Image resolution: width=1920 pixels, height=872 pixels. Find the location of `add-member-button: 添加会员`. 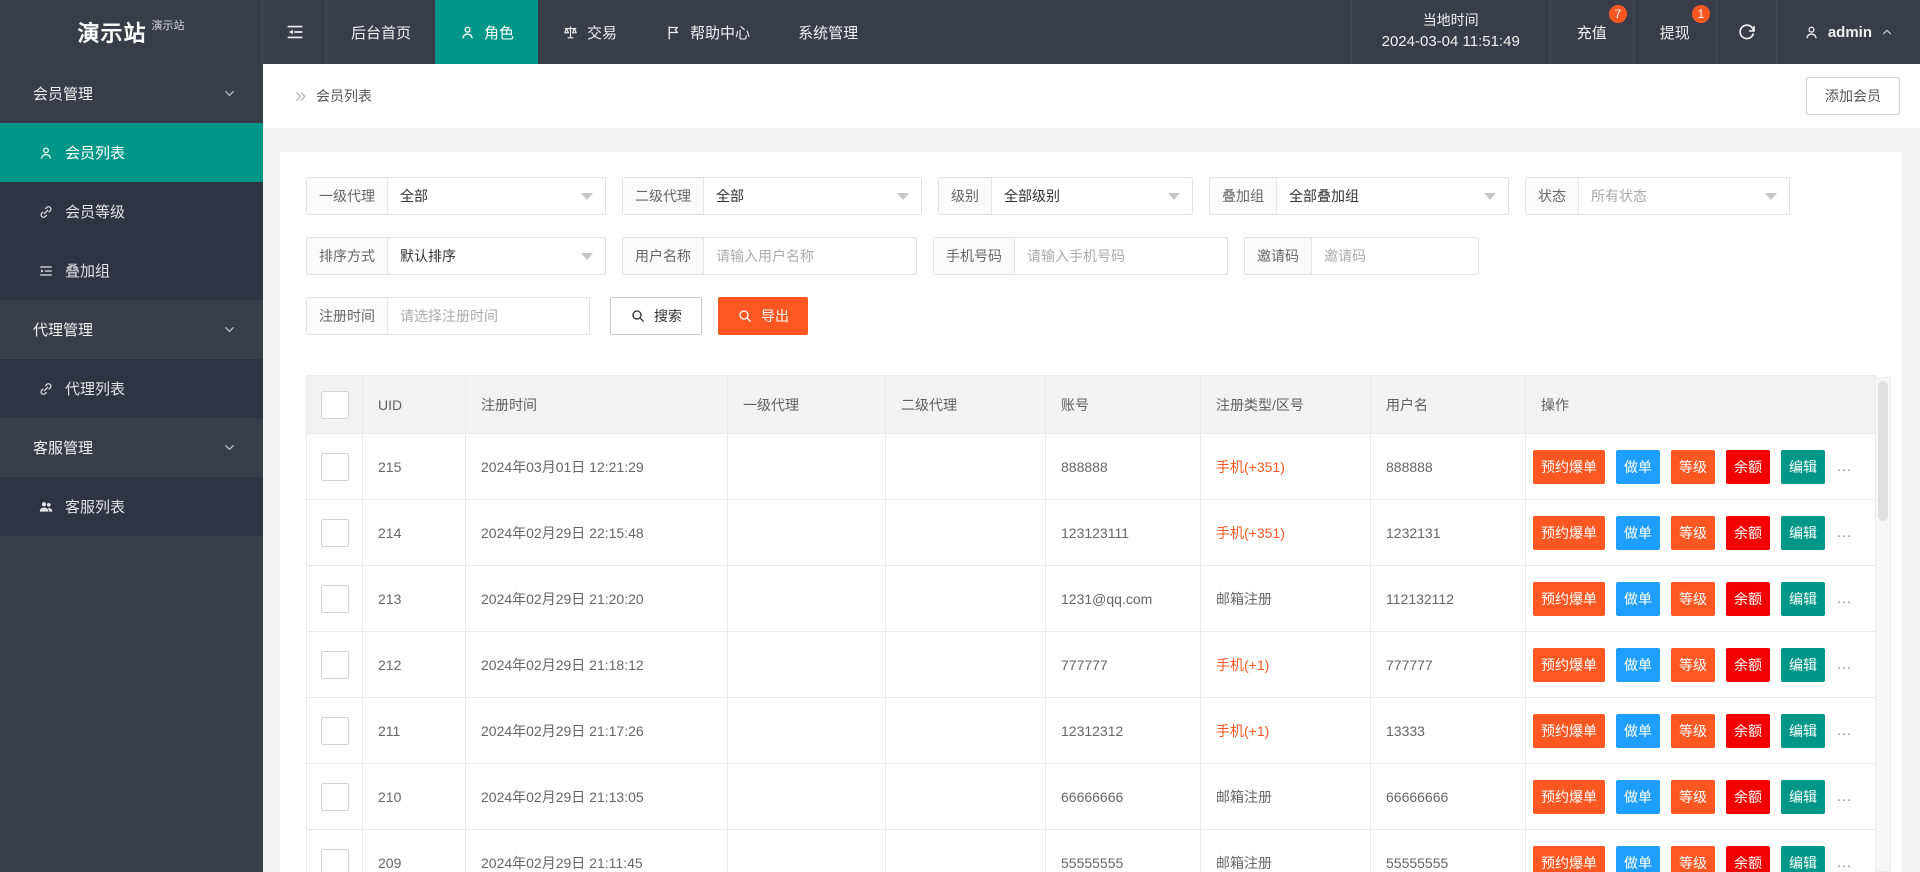

add-member-button: 添加会员 is located at coordinates (1853, 96).